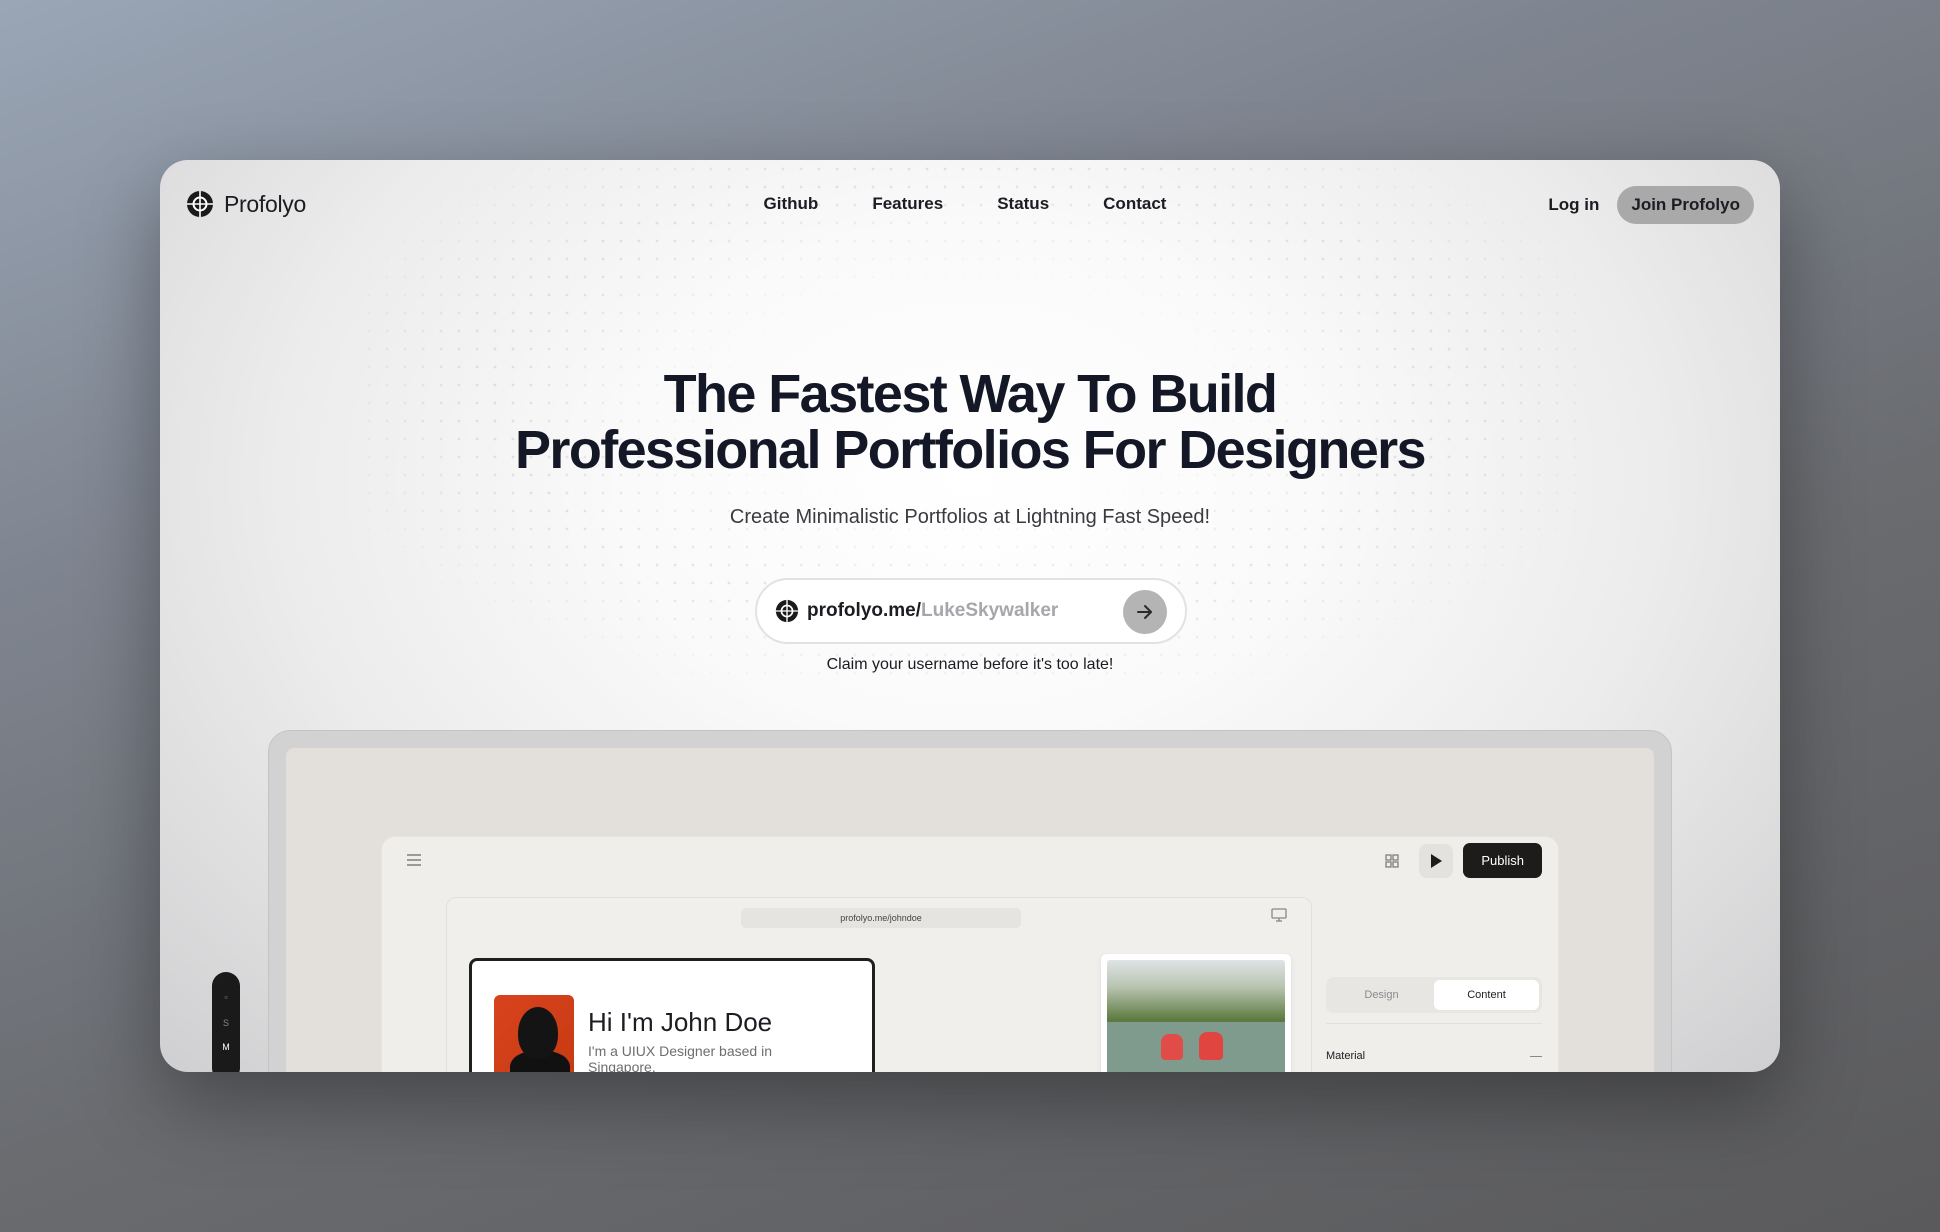 The image size is (1940, 1232). I want to click on username-claim-field: profolyo.me/, so click(971, 611).